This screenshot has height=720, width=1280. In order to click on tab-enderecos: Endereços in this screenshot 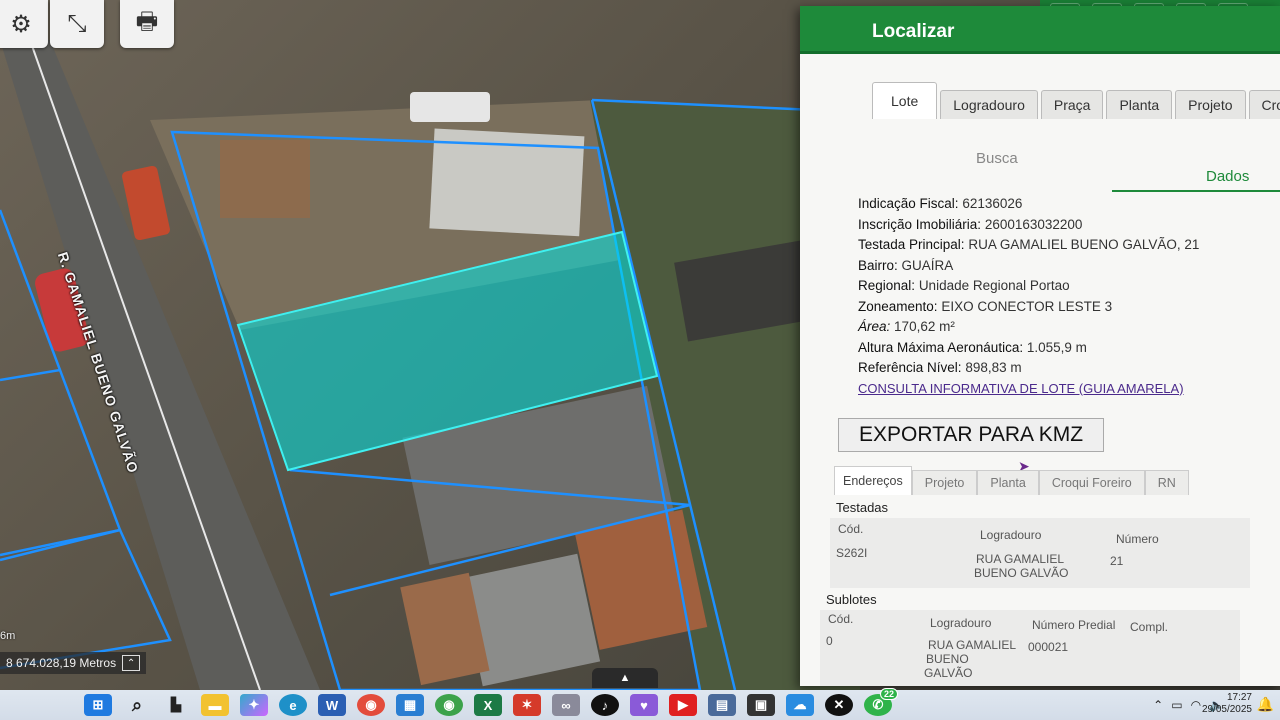, I will do `click(873, 480)`.